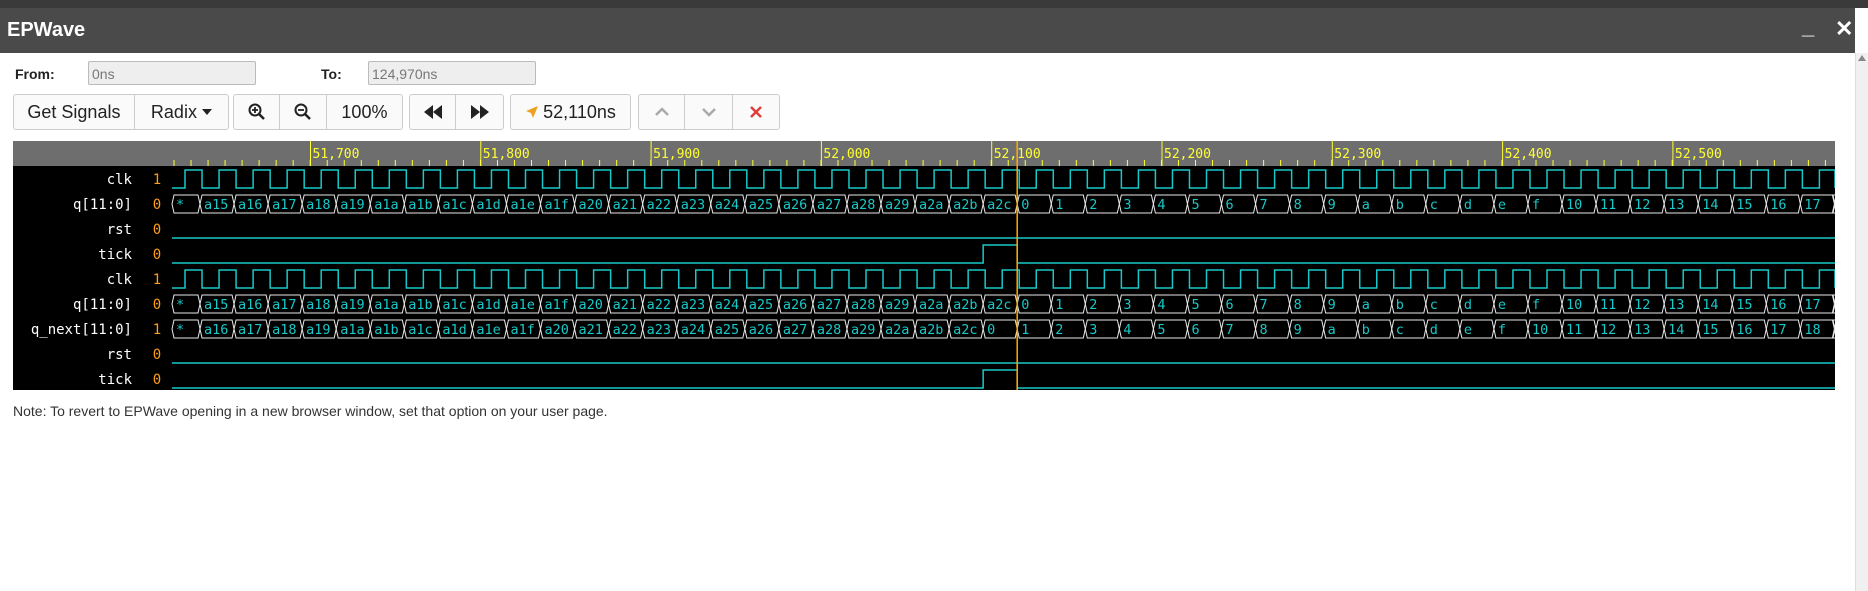 Image resolution: width=1868 pixels, height=591 pixels. What do you see at coordinates (488, 305) in the screenshot?
I see `bus-value: a1d` at bounding box center [488, 305].